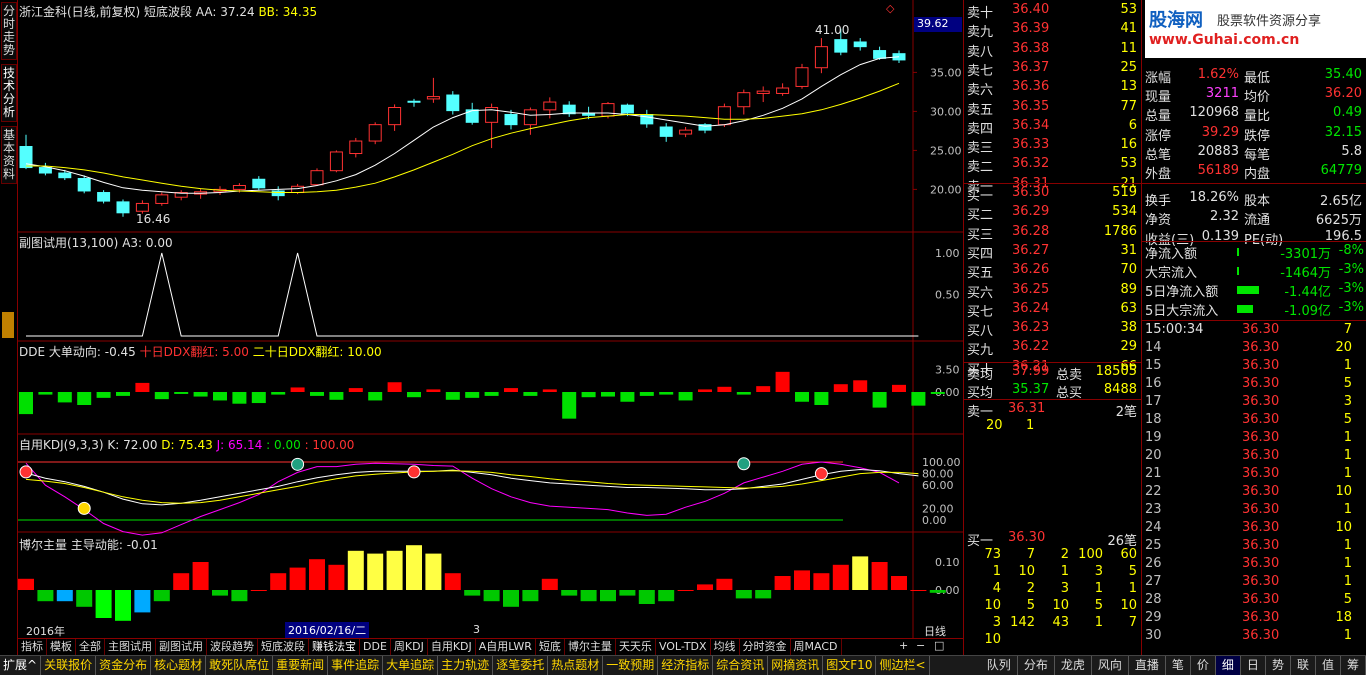  I want to click on indicator-tab: 天天乐, so click(636, 647).